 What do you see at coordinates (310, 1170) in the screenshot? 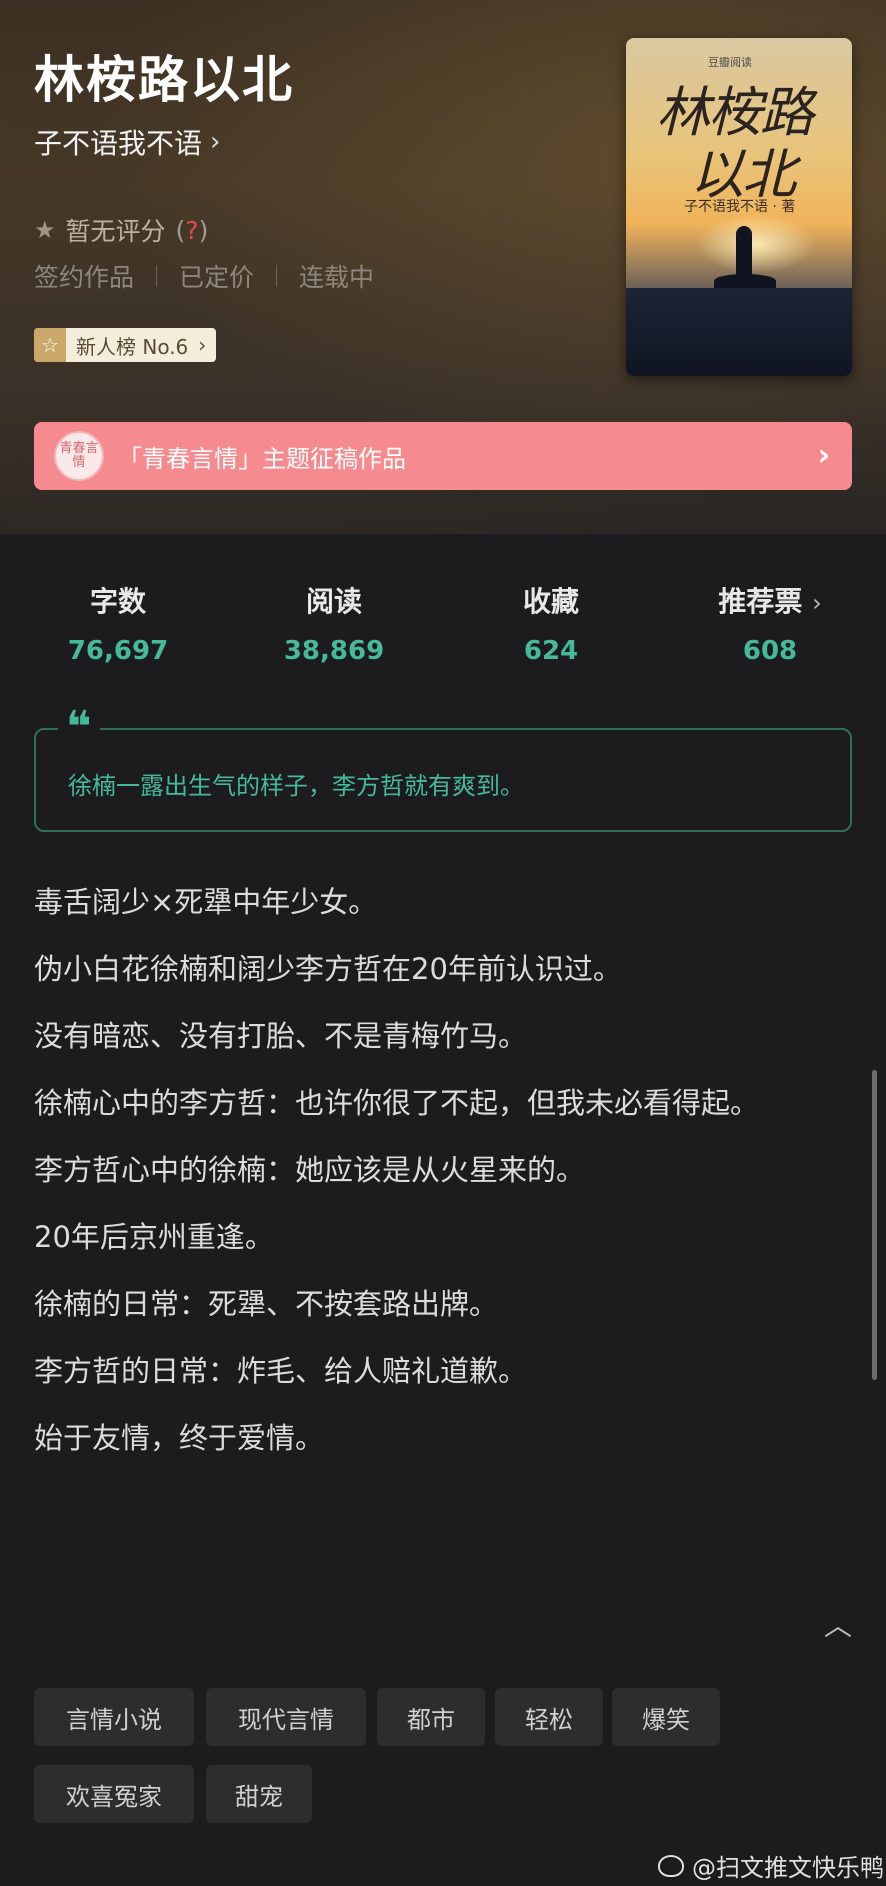
I see `synopsis-line: 李方哲心中的徐楠：她应该是从火星来的。` at bounding box center [310, 1170].